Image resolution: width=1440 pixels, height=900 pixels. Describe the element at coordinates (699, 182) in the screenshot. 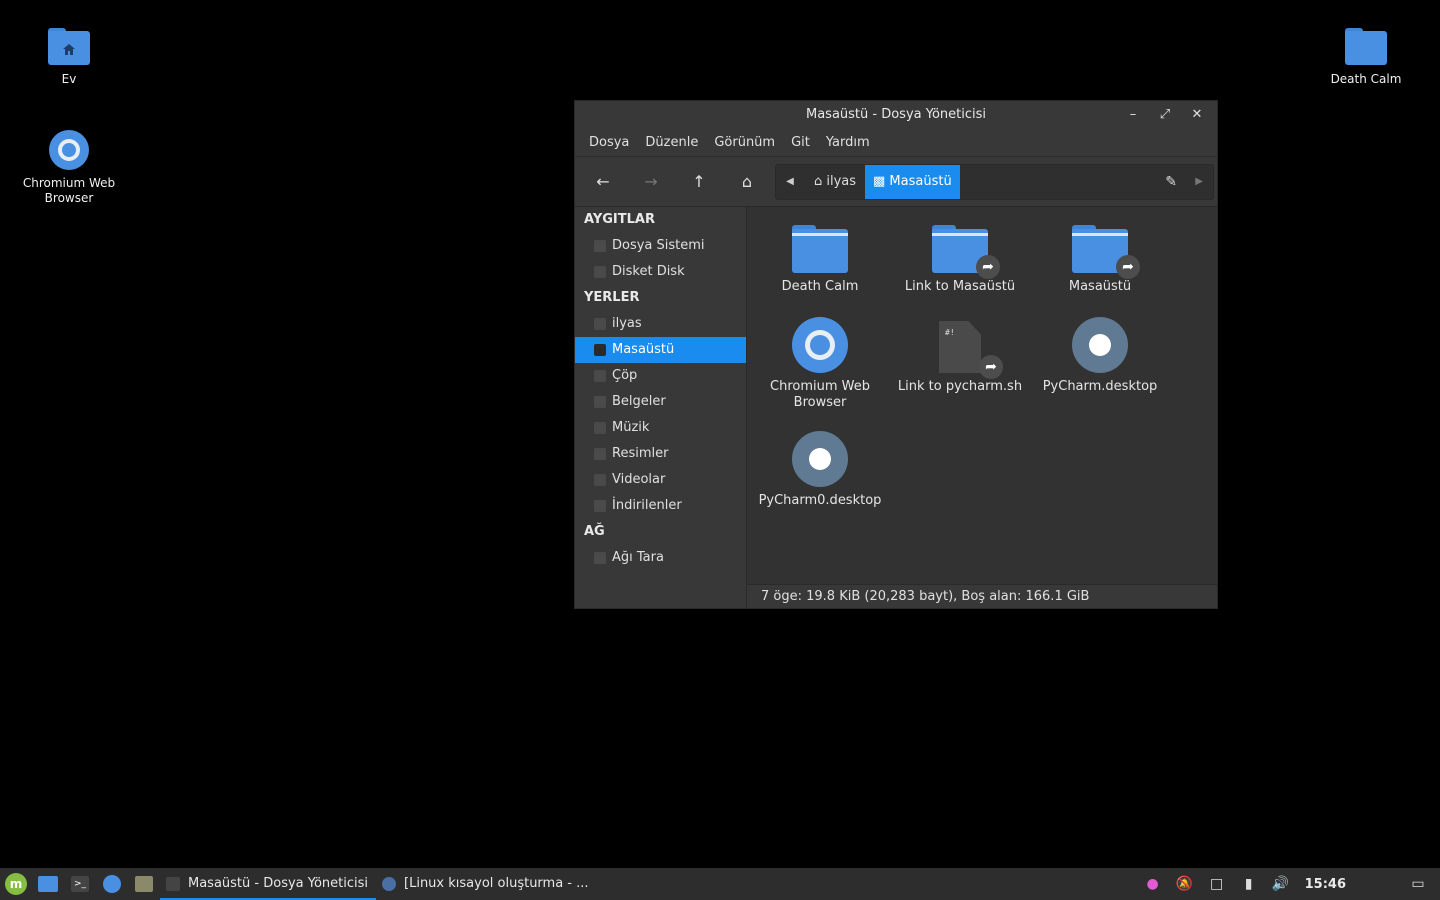

I see `up-button: ↑` at that location.